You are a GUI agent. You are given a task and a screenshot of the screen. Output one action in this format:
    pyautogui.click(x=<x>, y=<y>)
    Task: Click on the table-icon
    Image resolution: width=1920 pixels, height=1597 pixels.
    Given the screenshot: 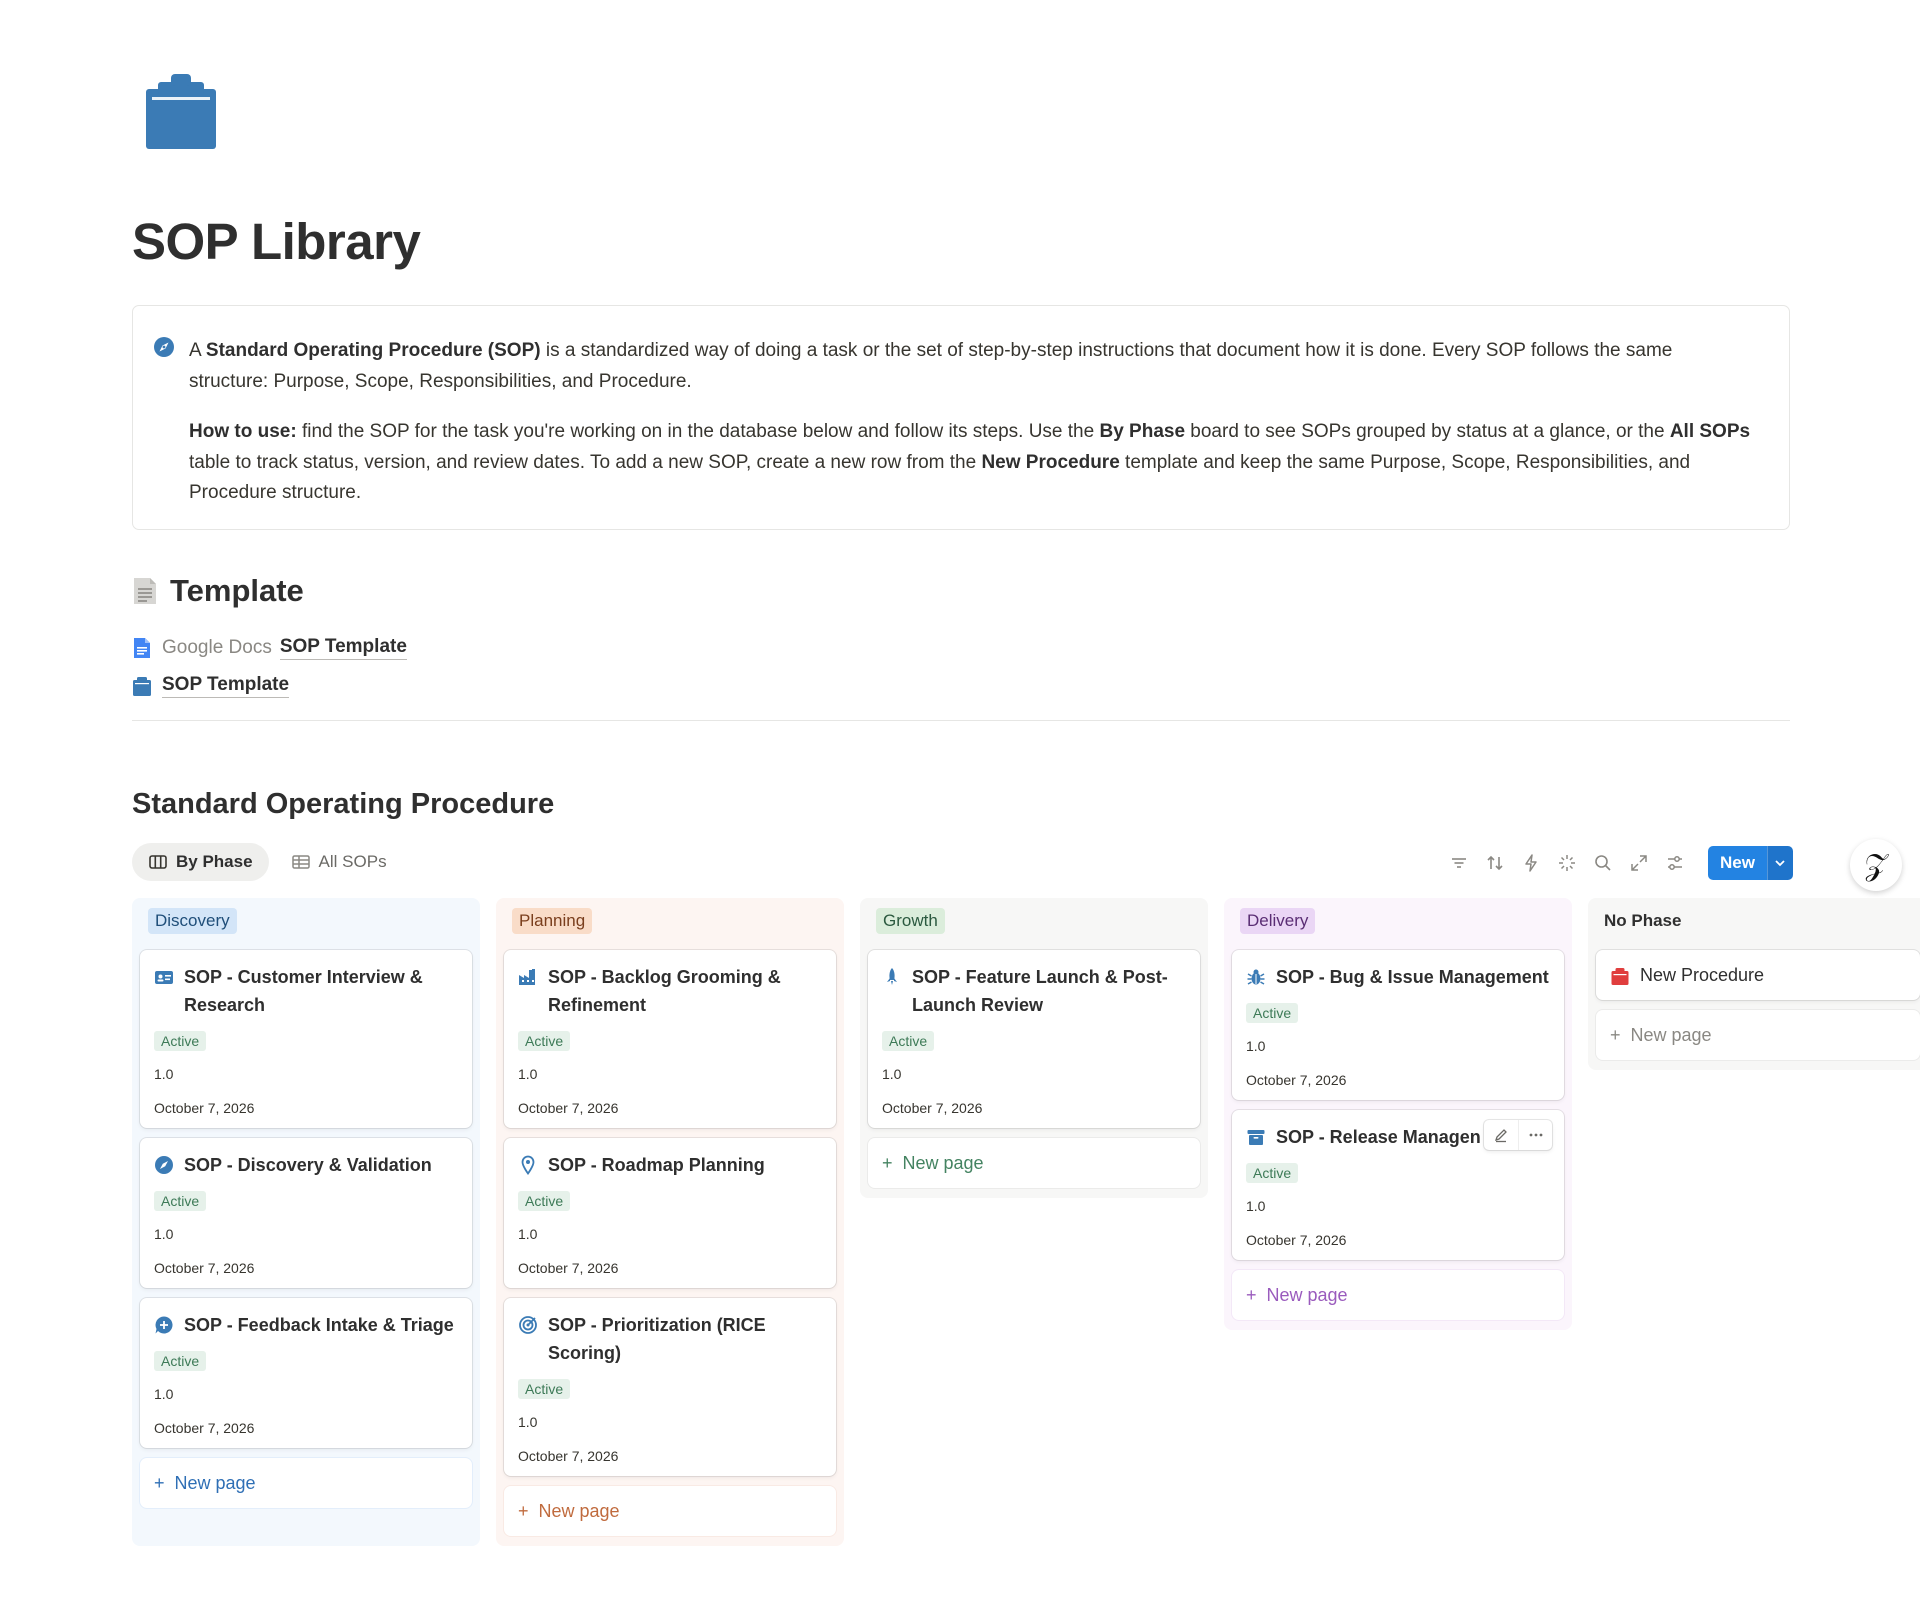 What is the action you would take?
    pyautogui.click(x=300, y=862)
    